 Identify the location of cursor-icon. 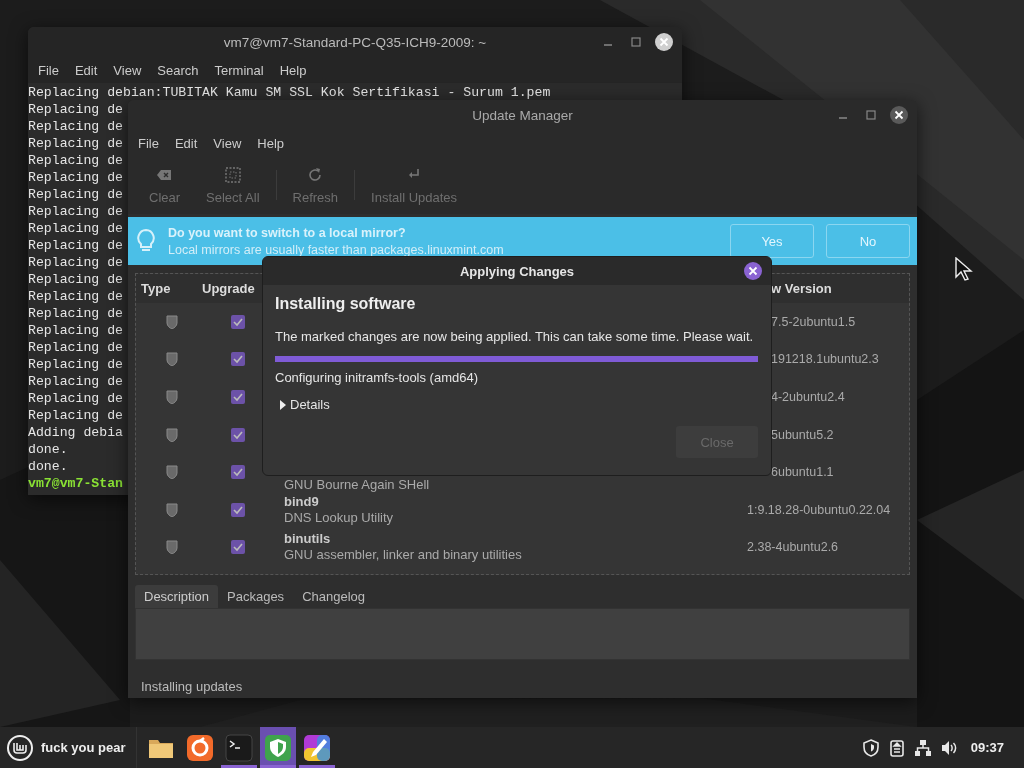
(964, 269).